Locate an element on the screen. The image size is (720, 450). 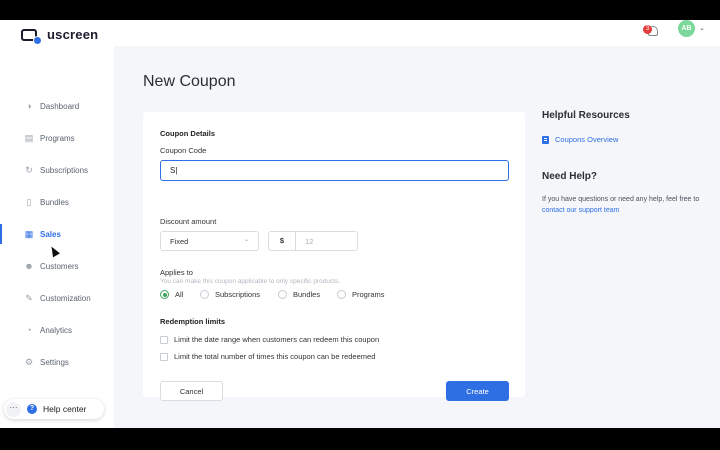
sidebar-item-programs: ▤ Programs is located at coordinates (57, 138).